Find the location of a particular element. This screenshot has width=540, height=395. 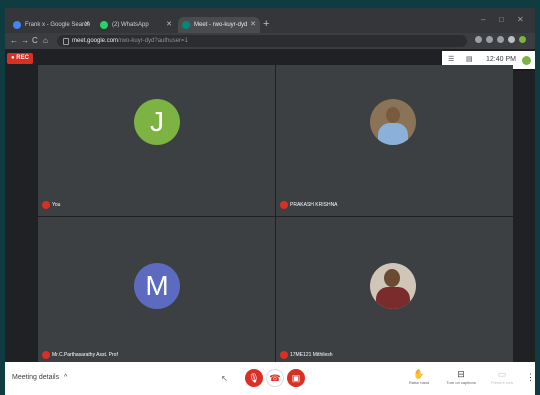

captions-button: ⊟ Turn on captions is located at coordinates (461, 376).